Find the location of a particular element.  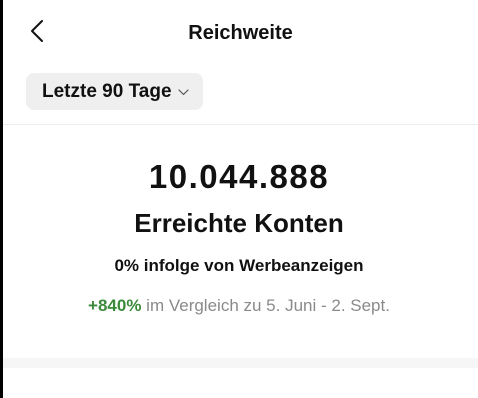

comparison-text: +840% im Vergleich zu 5. Juni - 2. Sept. is located at coordinates (239, 306).